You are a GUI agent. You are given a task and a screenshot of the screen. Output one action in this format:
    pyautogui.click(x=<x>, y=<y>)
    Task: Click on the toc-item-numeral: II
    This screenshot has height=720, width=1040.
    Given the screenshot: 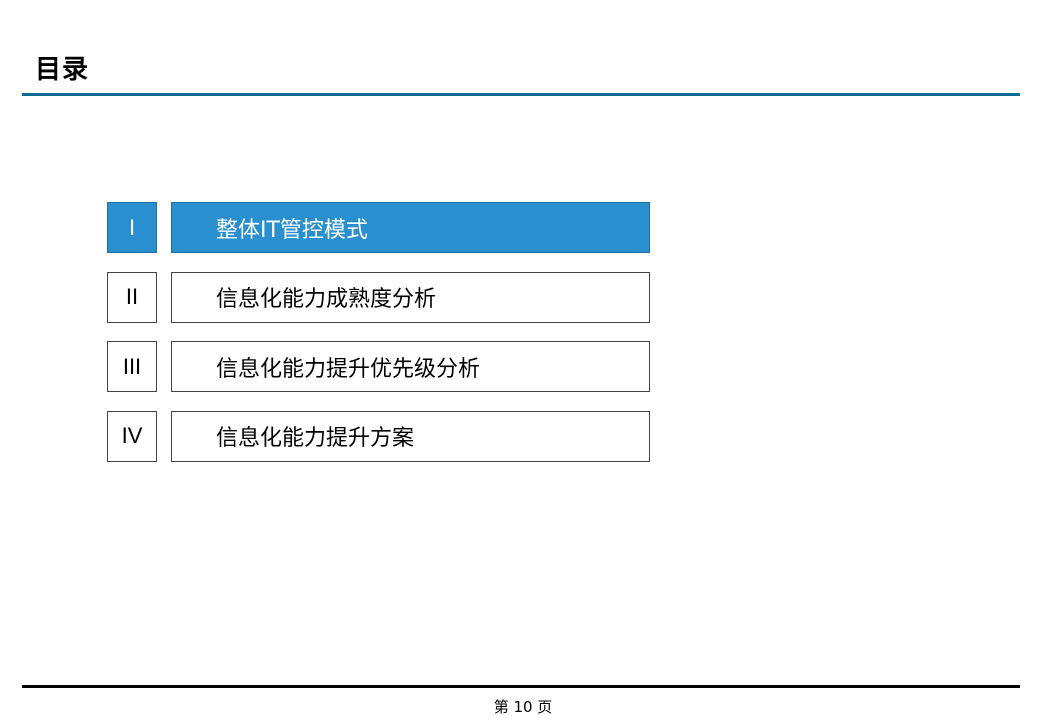 What is the action you would take?
    pyautogui.click(x=132, y=297)
    